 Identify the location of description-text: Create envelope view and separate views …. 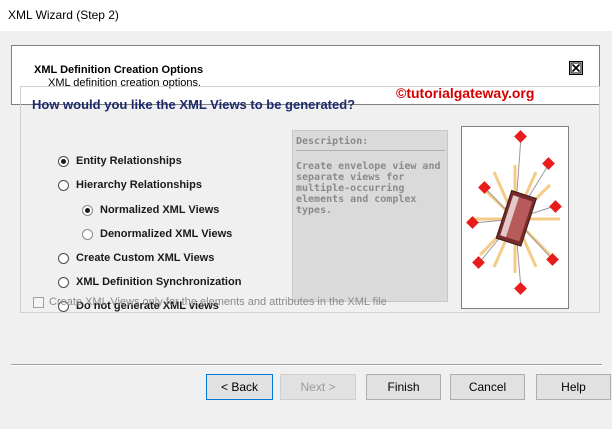
(368, 188).